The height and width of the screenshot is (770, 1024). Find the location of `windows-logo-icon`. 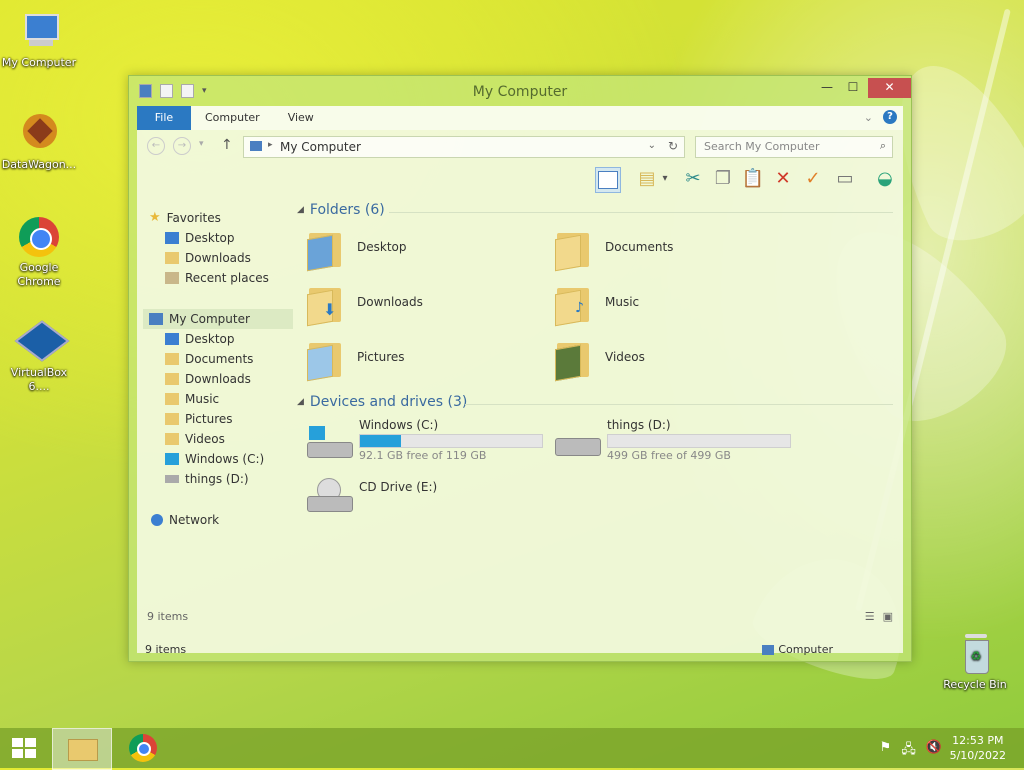

windows-logo-icon is located at coordinates (24, 748).